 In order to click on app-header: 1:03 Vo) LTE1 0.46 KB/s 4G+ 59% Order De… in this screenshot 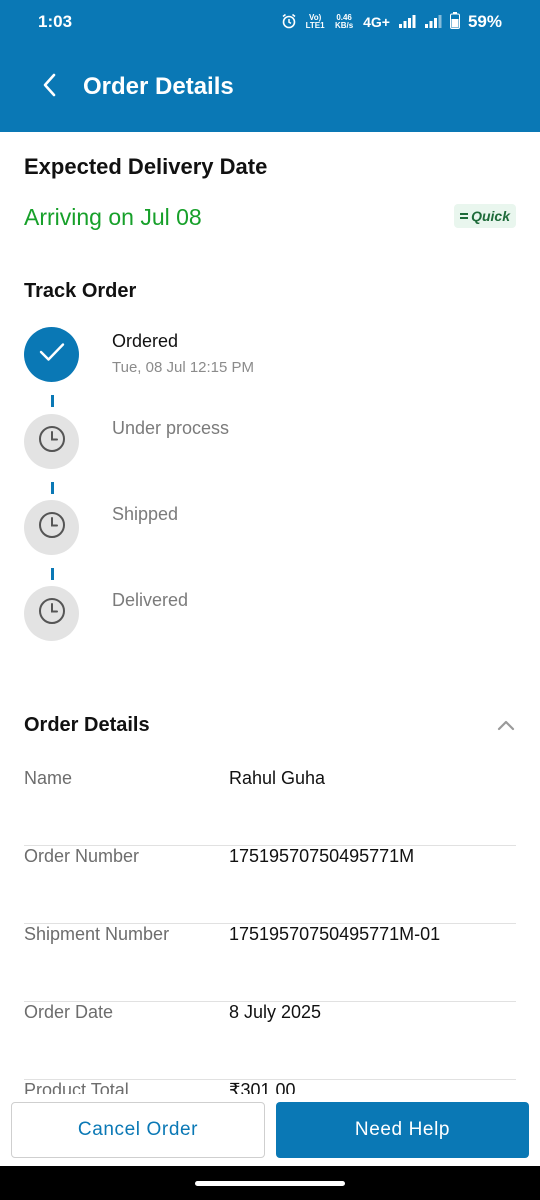, I will do `click(270, 66)`.